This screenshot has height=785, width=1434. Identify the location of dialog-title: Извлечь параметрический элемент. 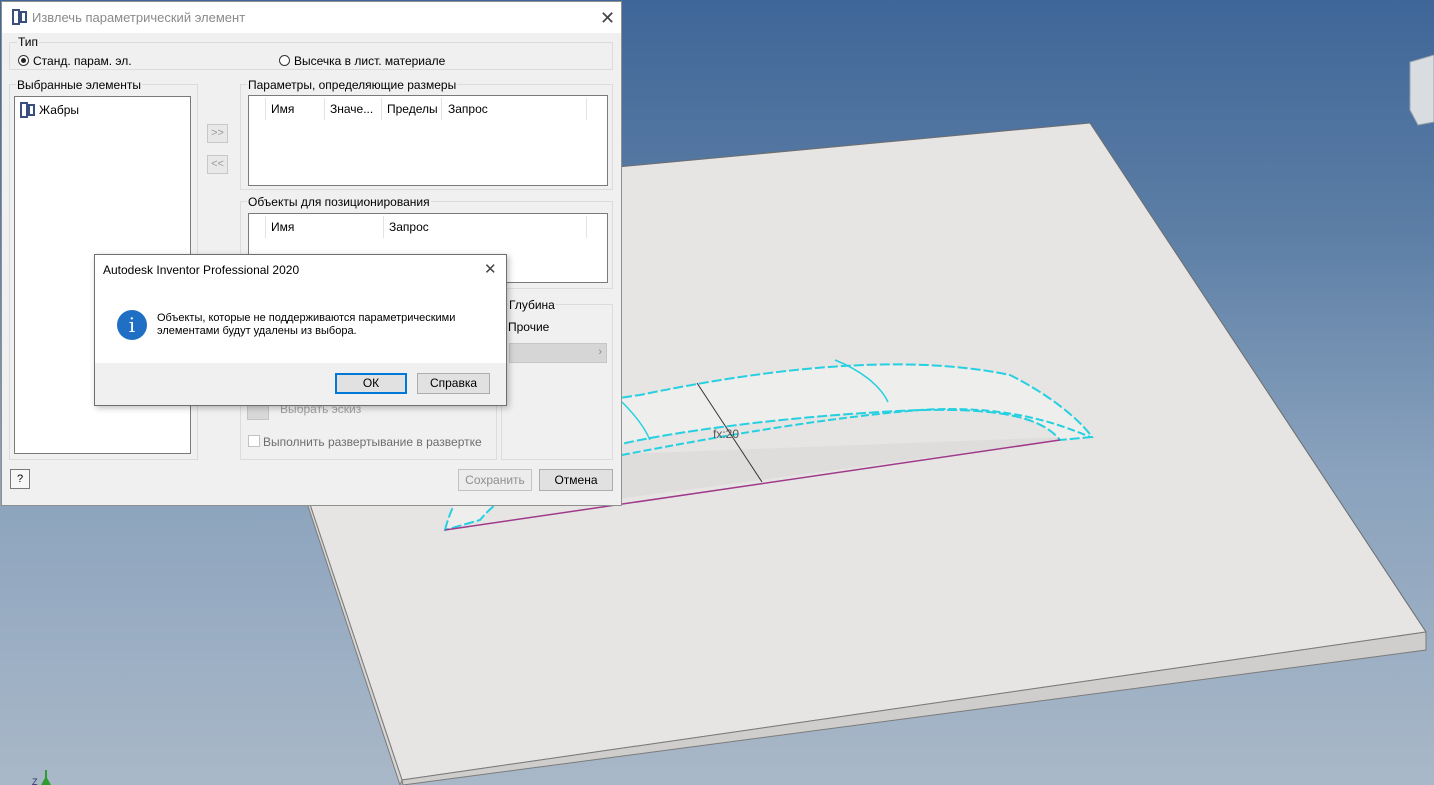
(139, 17).